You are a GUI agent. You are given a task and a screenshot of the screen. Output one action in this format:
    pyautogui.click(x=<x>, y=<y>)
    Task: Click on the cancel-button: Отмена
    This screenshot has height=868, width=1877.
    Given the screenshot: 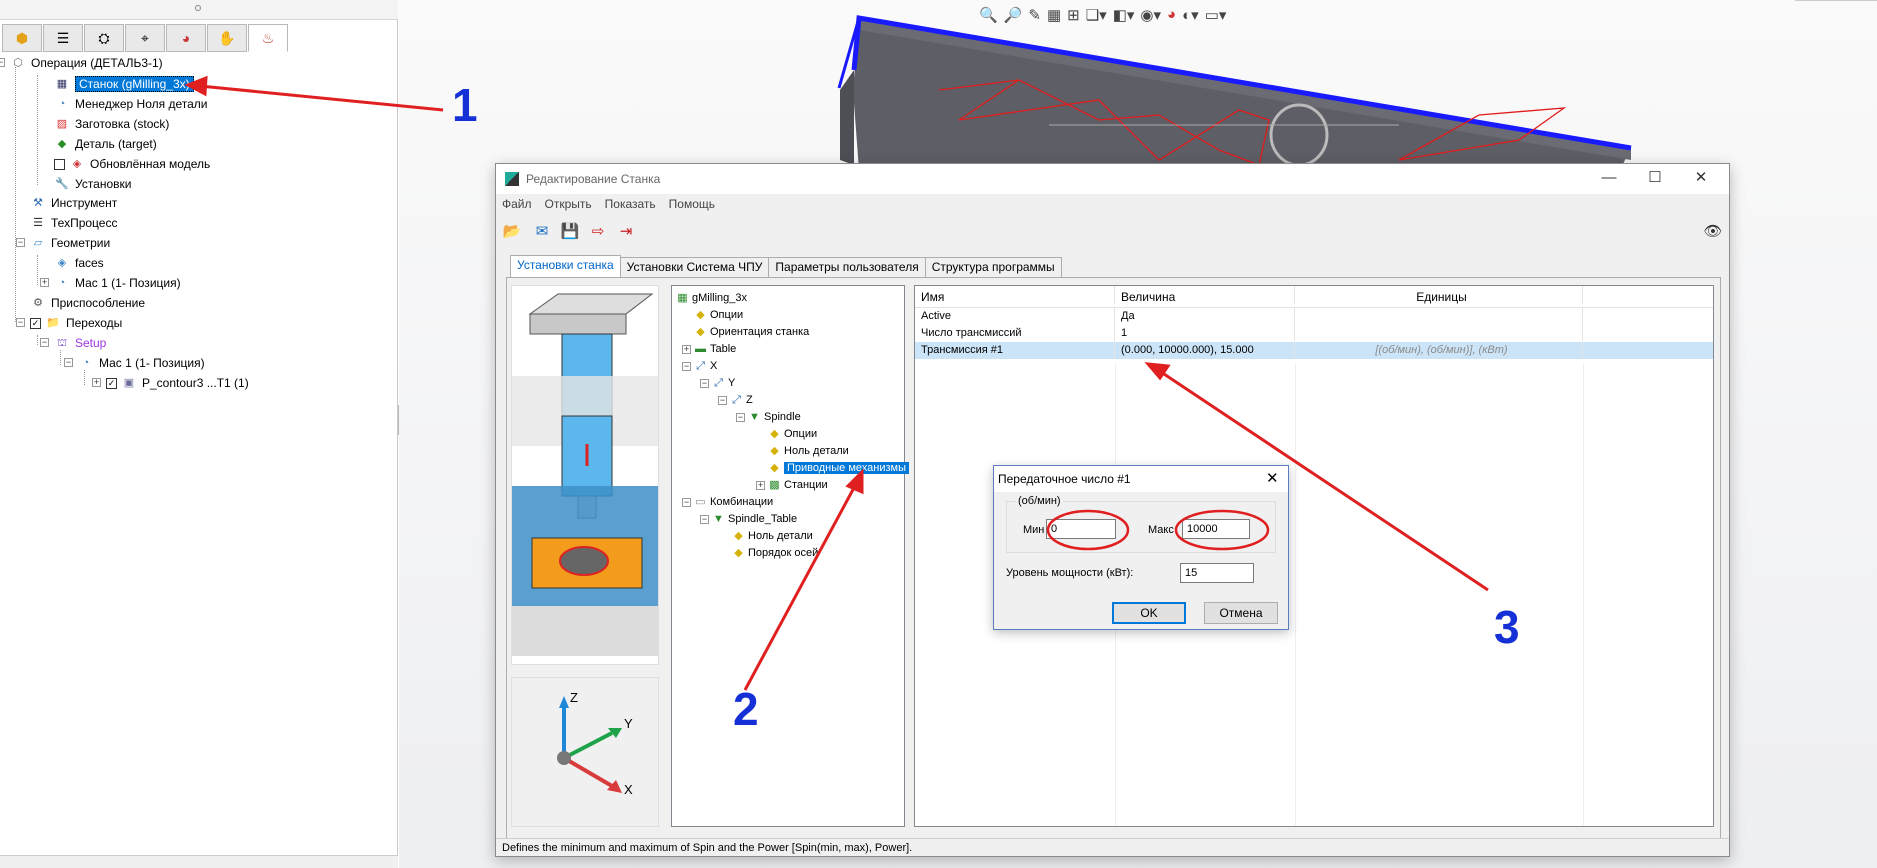 What is the action you would take?
    pyautogui.click(x=1241, y=613)
    